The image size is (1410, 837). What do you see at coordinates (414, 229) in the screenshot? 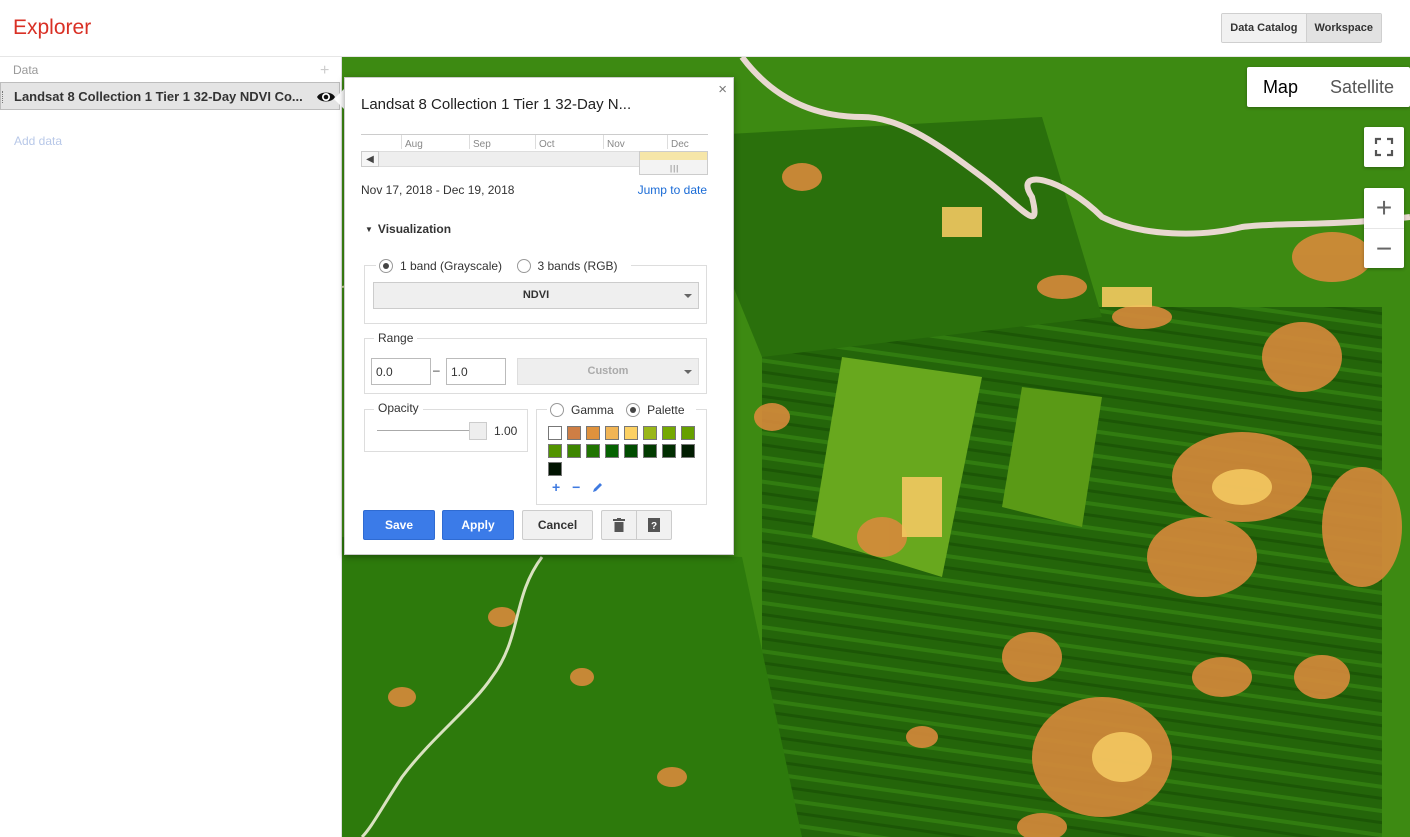
I see `visualization-label: Visualization` at bounding box center [414, 229].